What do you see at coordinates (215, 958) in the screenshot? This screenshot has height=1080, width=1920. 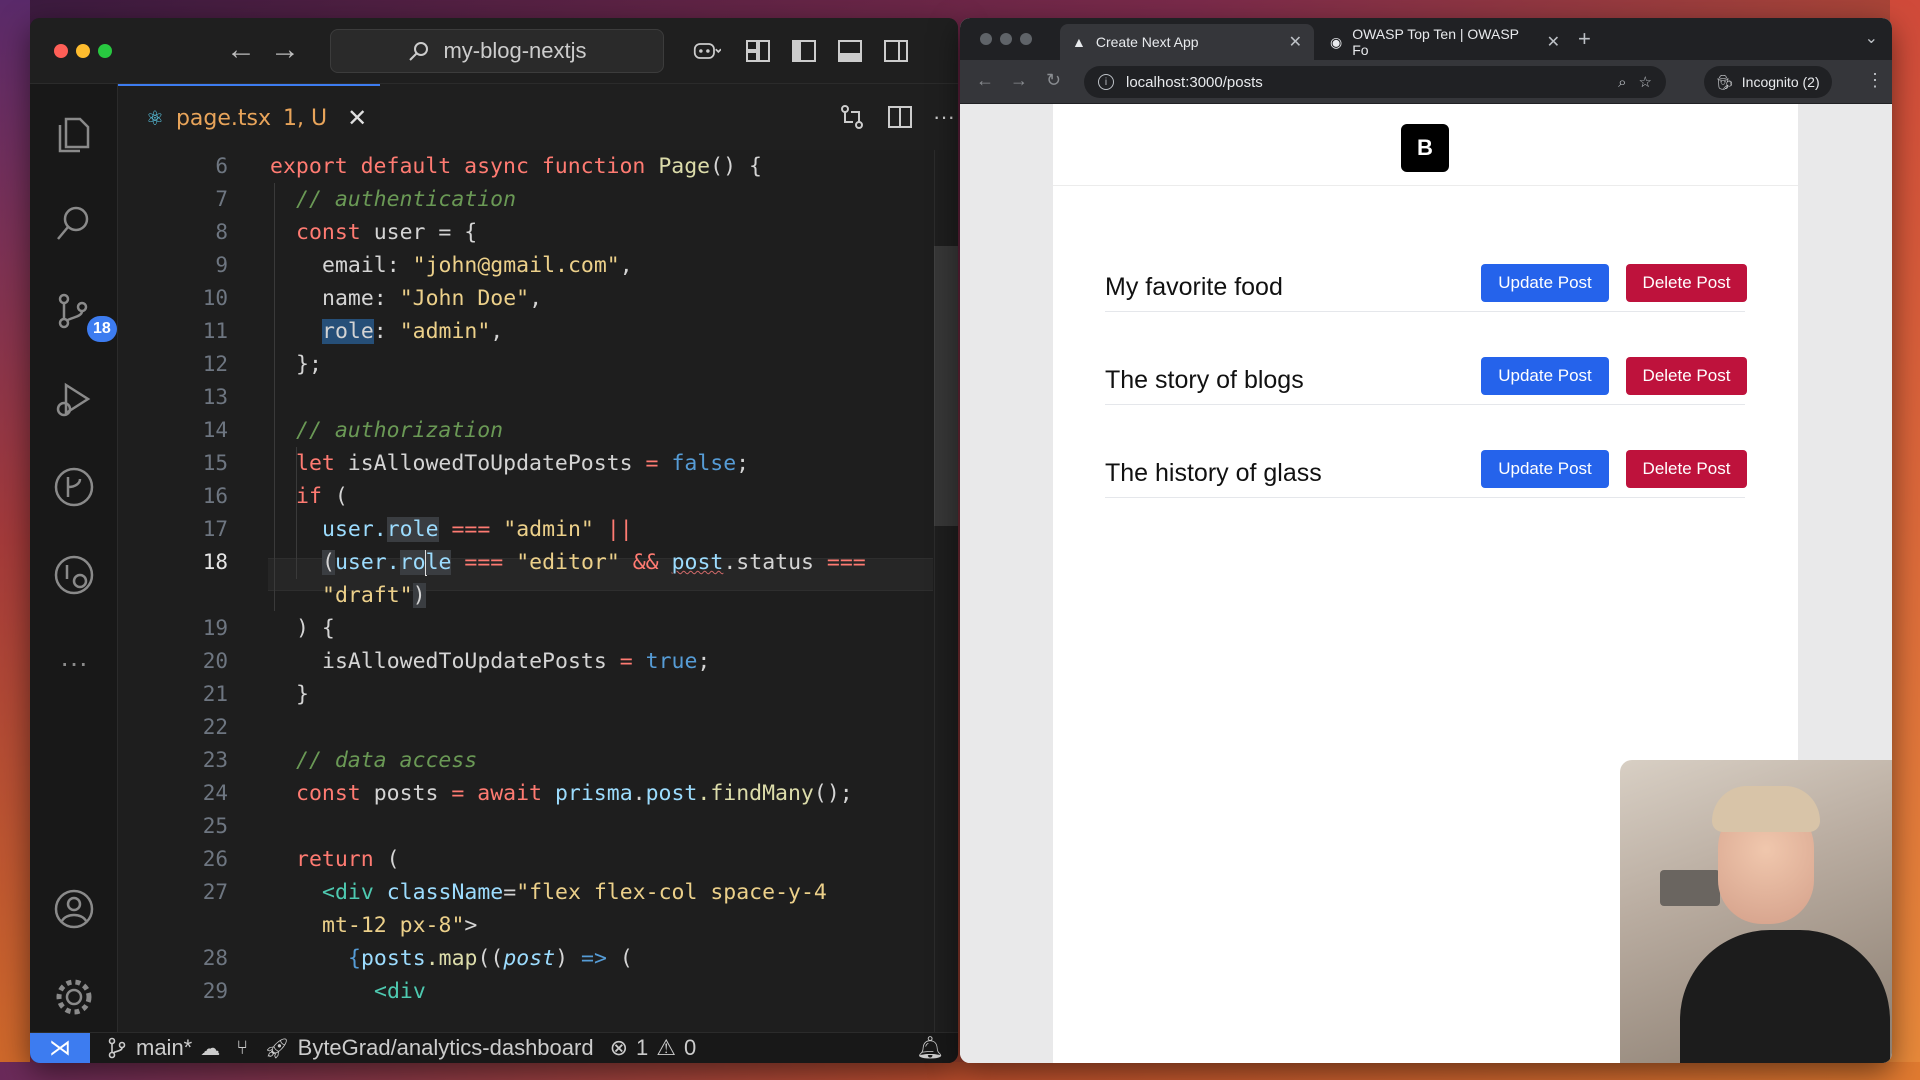 I see `line-number: 28` at bounding box center [215, 958].